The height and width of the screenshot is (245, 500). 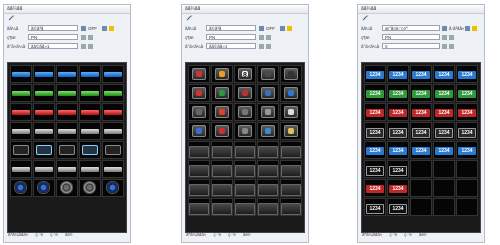 I want to click on icon-part: 8, so click(x=245, y=74).